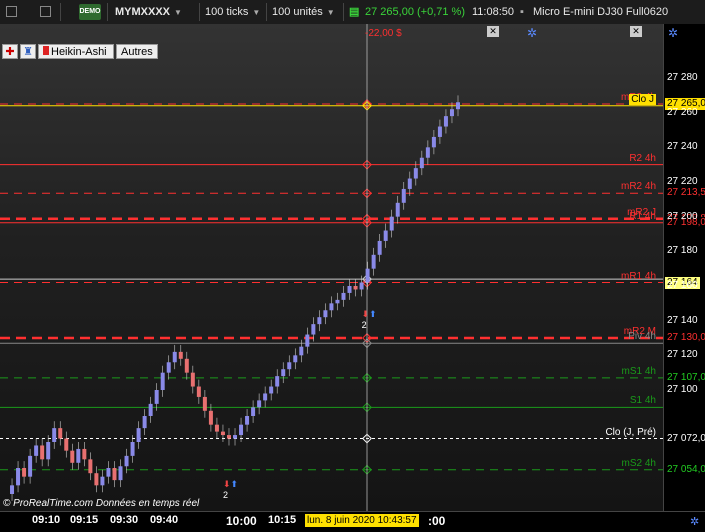 The width and height of the screenshot is (705, 532). I want to click on tab-others: Autres, so click(137, 51).